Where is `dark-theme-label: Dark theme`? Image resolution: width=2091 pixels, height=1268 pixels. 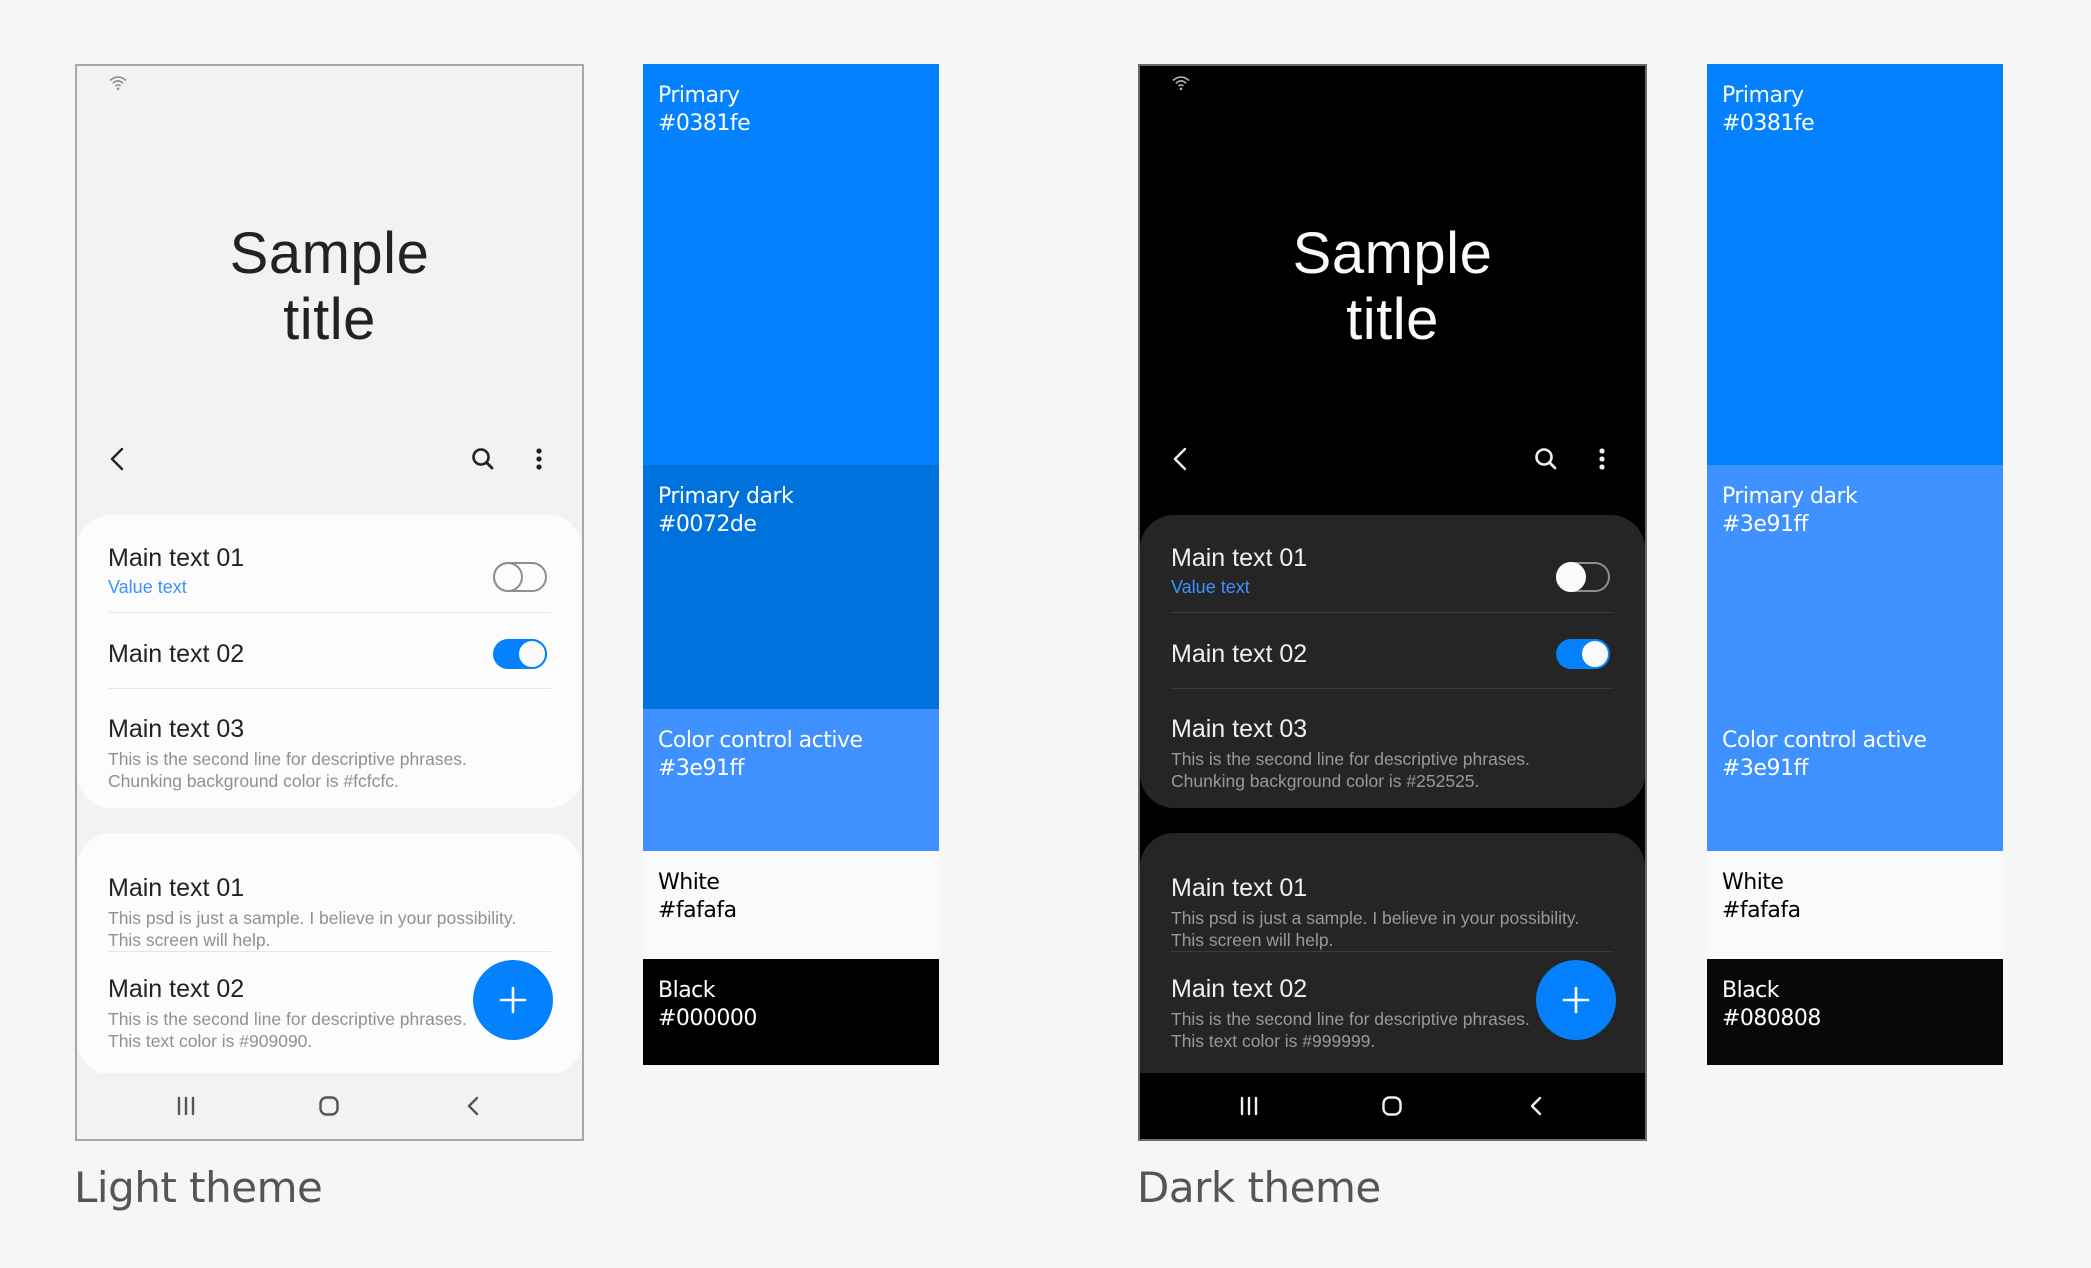 dark-theme-label: Dark theme is located at coordinates (1259, 1187).